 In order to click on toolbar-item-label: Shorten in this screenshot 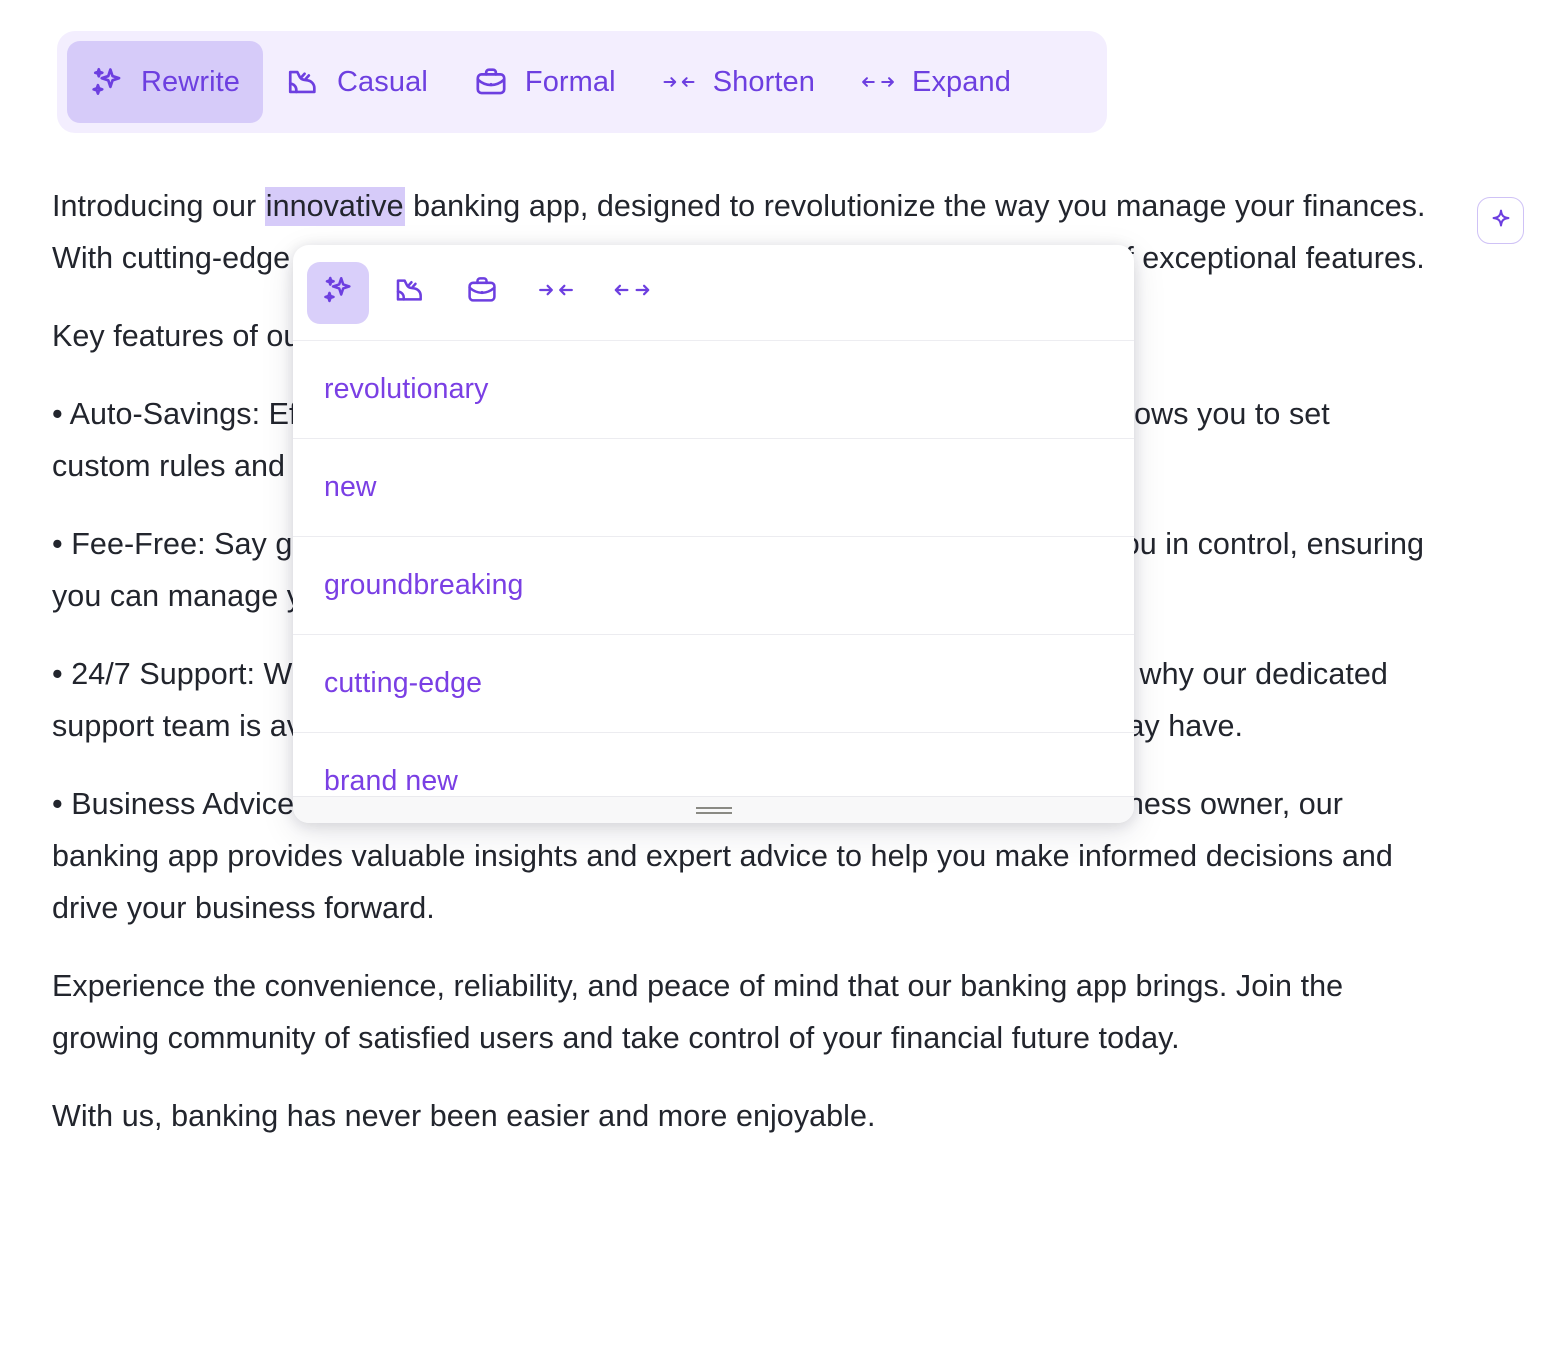, I will do `click(763, 81)`.